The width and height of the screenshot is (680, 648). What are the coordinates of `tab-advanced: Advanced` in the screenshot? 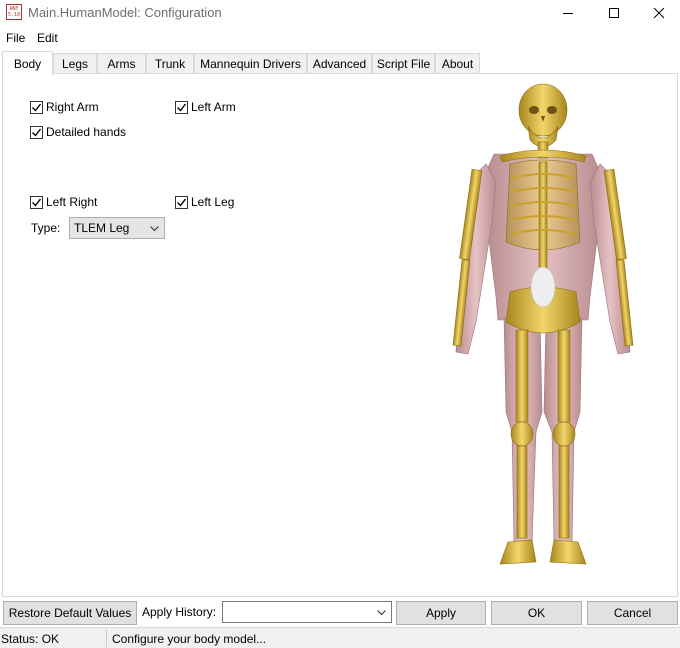 It's located at (339, 63).